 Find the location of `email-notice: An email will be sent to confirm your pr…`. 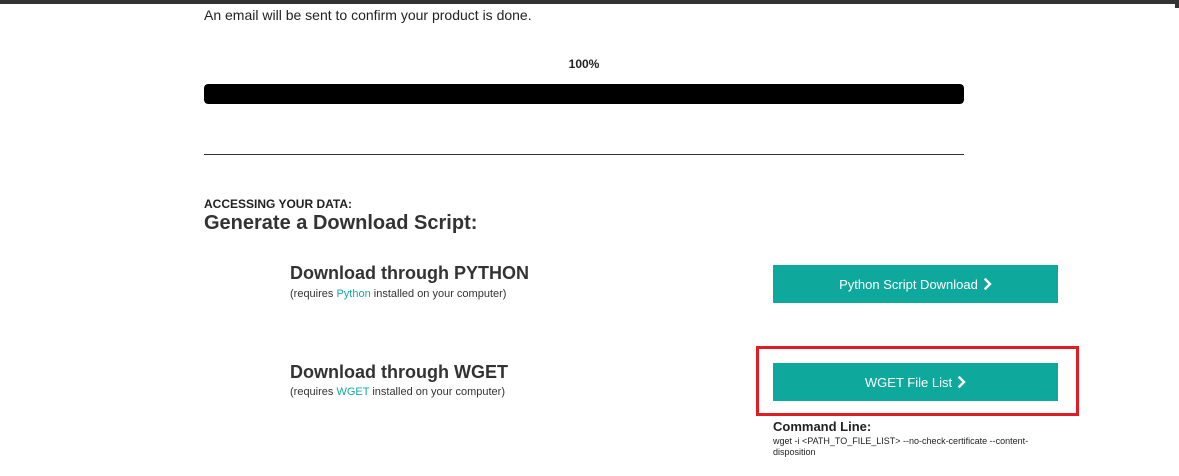

email-notice: An email will be sent to confirm your pr… is located at coordinates (368, 15).